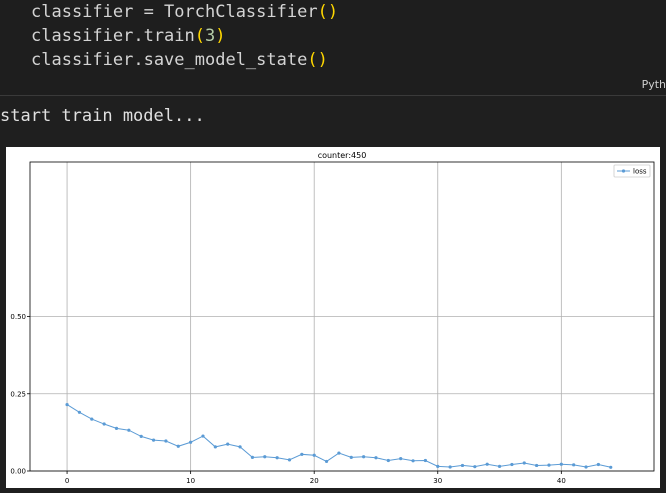  I want to click on code-line-3: classifier.save_model_state(), so click(179, 60).